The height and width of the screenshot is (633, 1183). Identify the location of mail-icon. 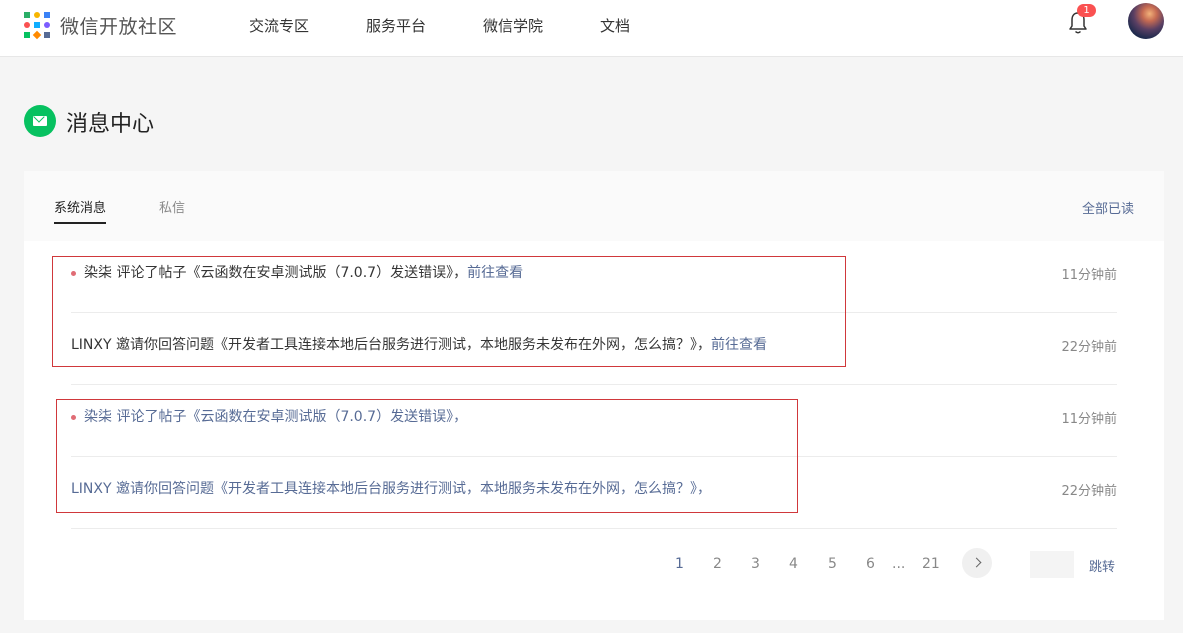
(40, 121).